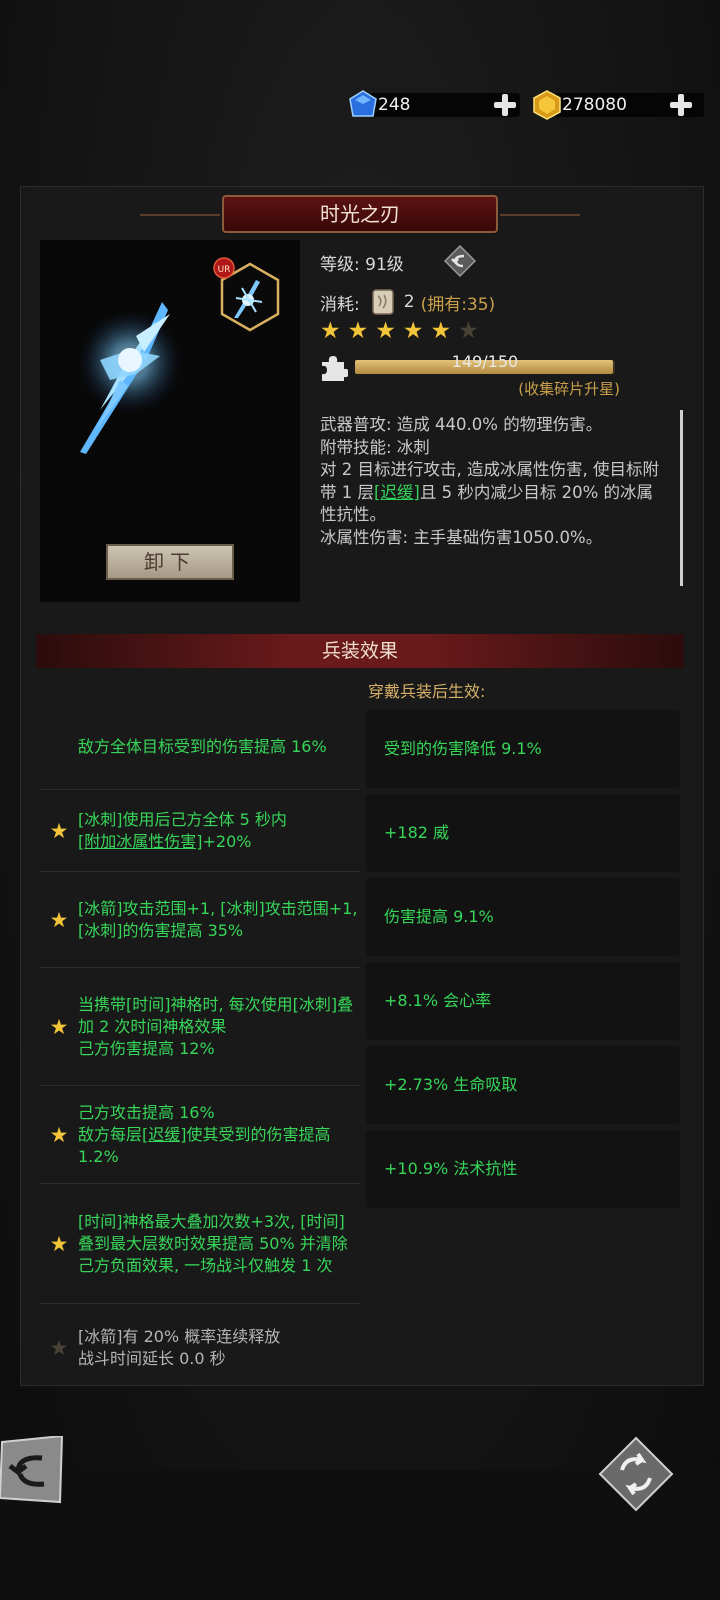 The height and width of the screenshot is (1600, 720). I want to click on effect-item: ★ [冰刺]使用后己方全体 5 秒内 [附加冰属性伤害]+20%, so click(200, 831).